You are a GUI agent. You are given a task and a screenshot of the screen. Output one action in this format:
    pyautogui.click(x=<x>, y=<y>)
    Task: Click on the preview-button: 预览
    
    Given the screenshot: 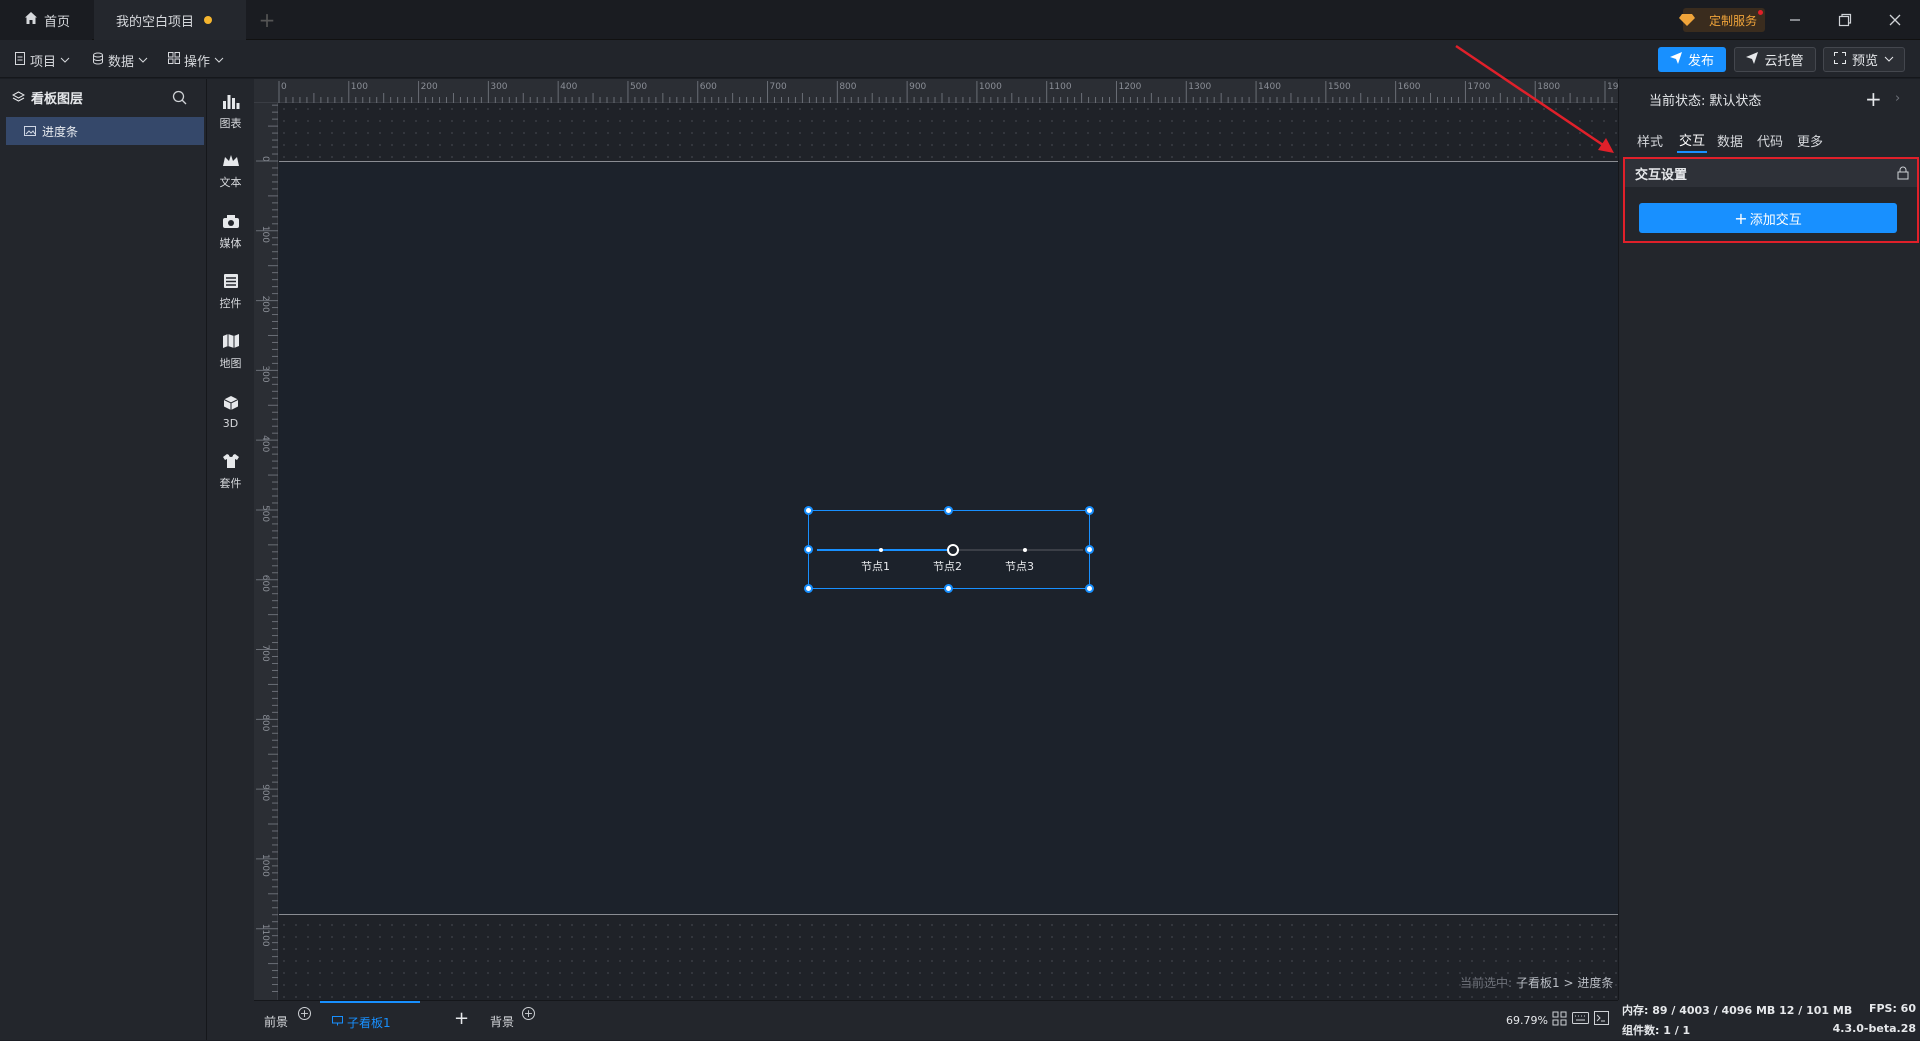 What is the action you would take?
    pyautogui.click(x=1864, y=59)
    